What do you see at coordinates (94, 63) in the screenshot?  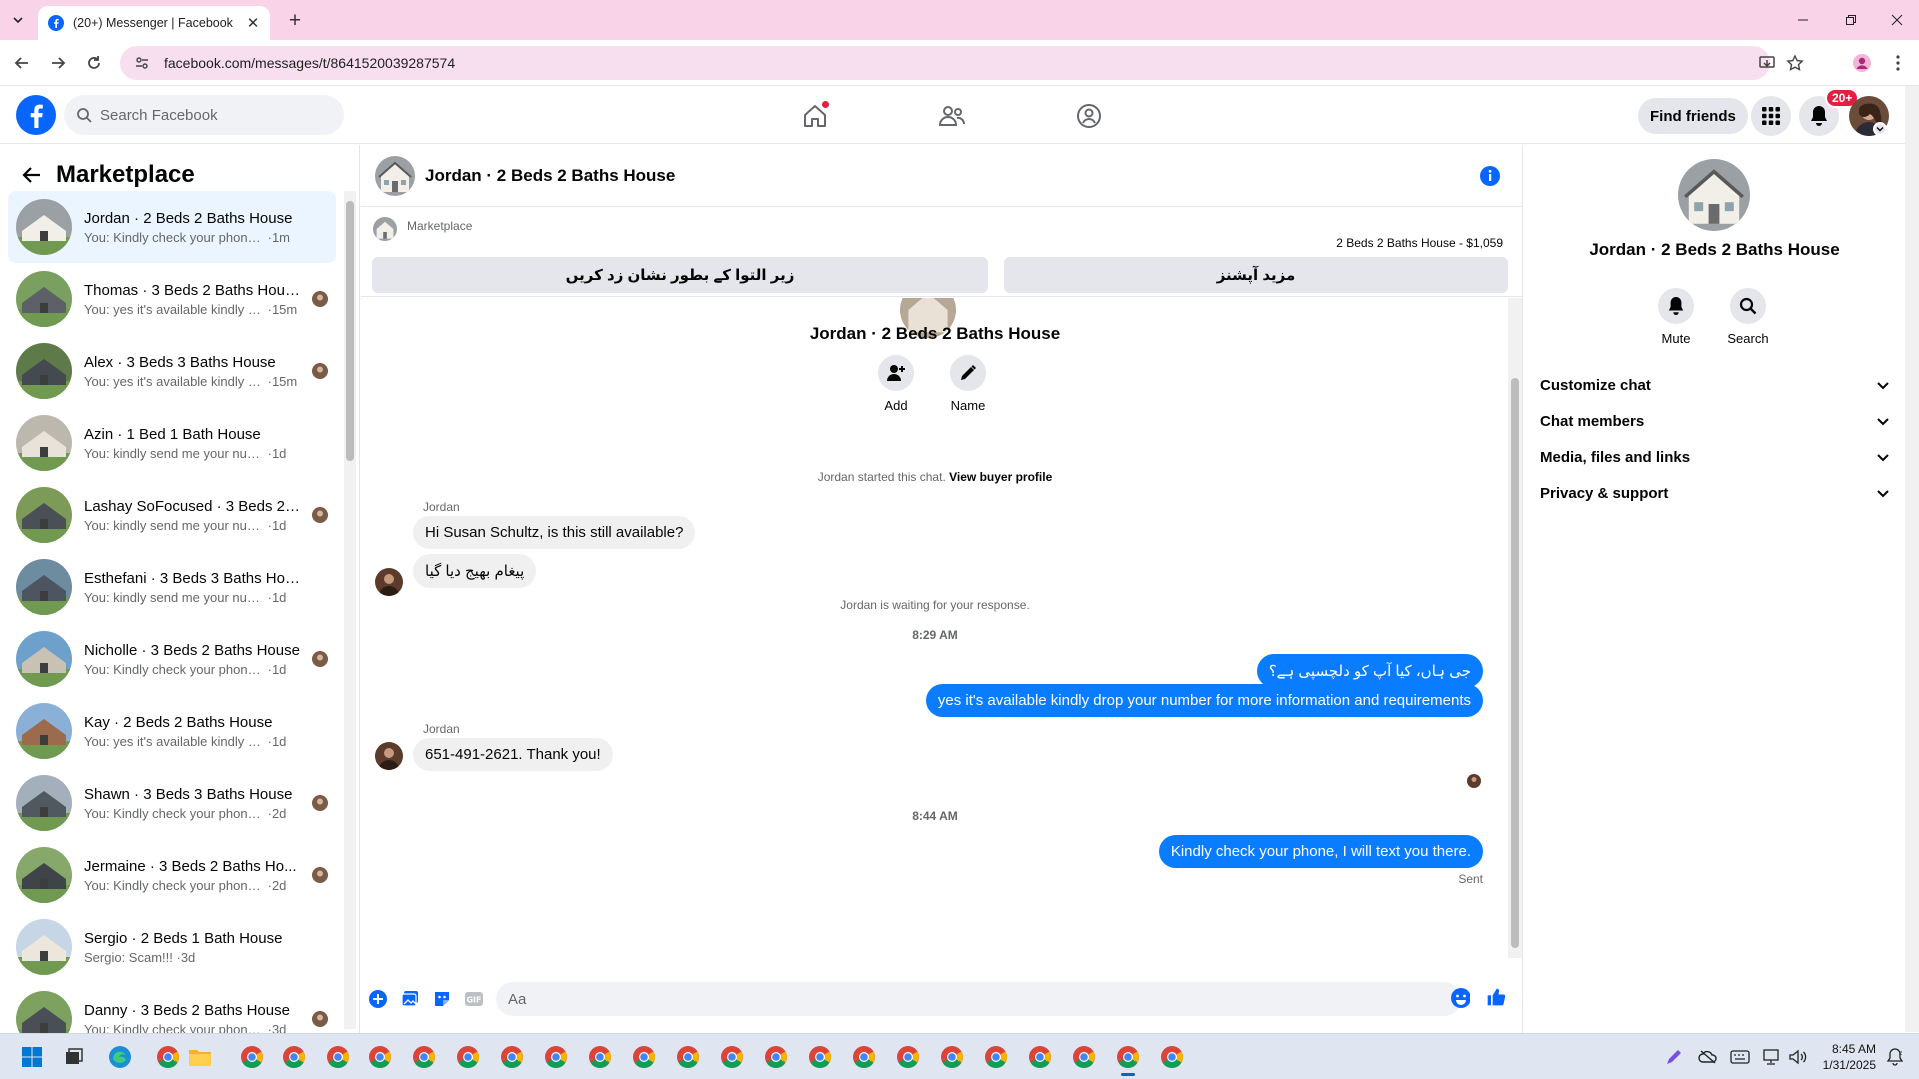 I see `reload-icon` at bounding box center [94, 63].